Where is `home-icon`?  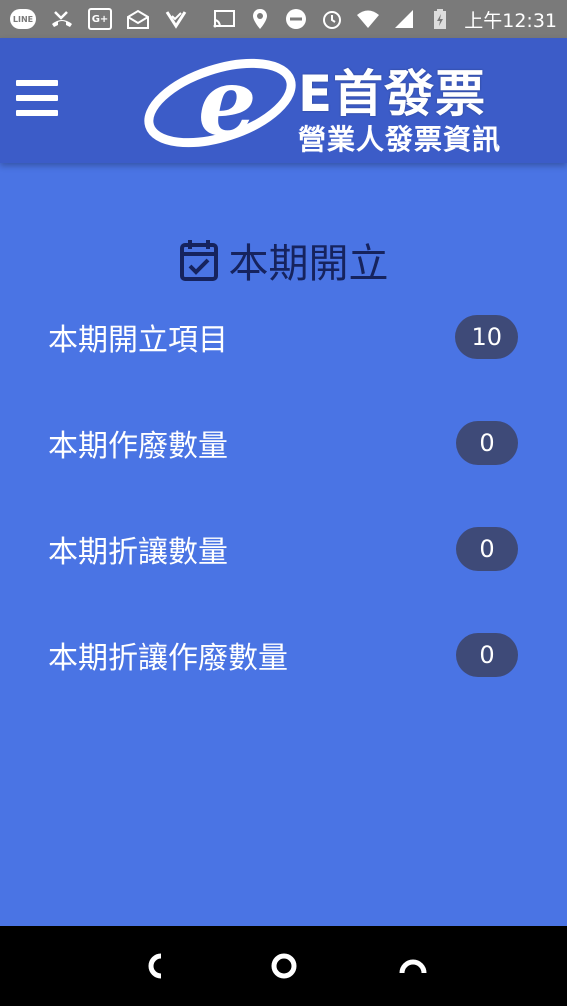 home-icon is located at coordinates (284, 966).